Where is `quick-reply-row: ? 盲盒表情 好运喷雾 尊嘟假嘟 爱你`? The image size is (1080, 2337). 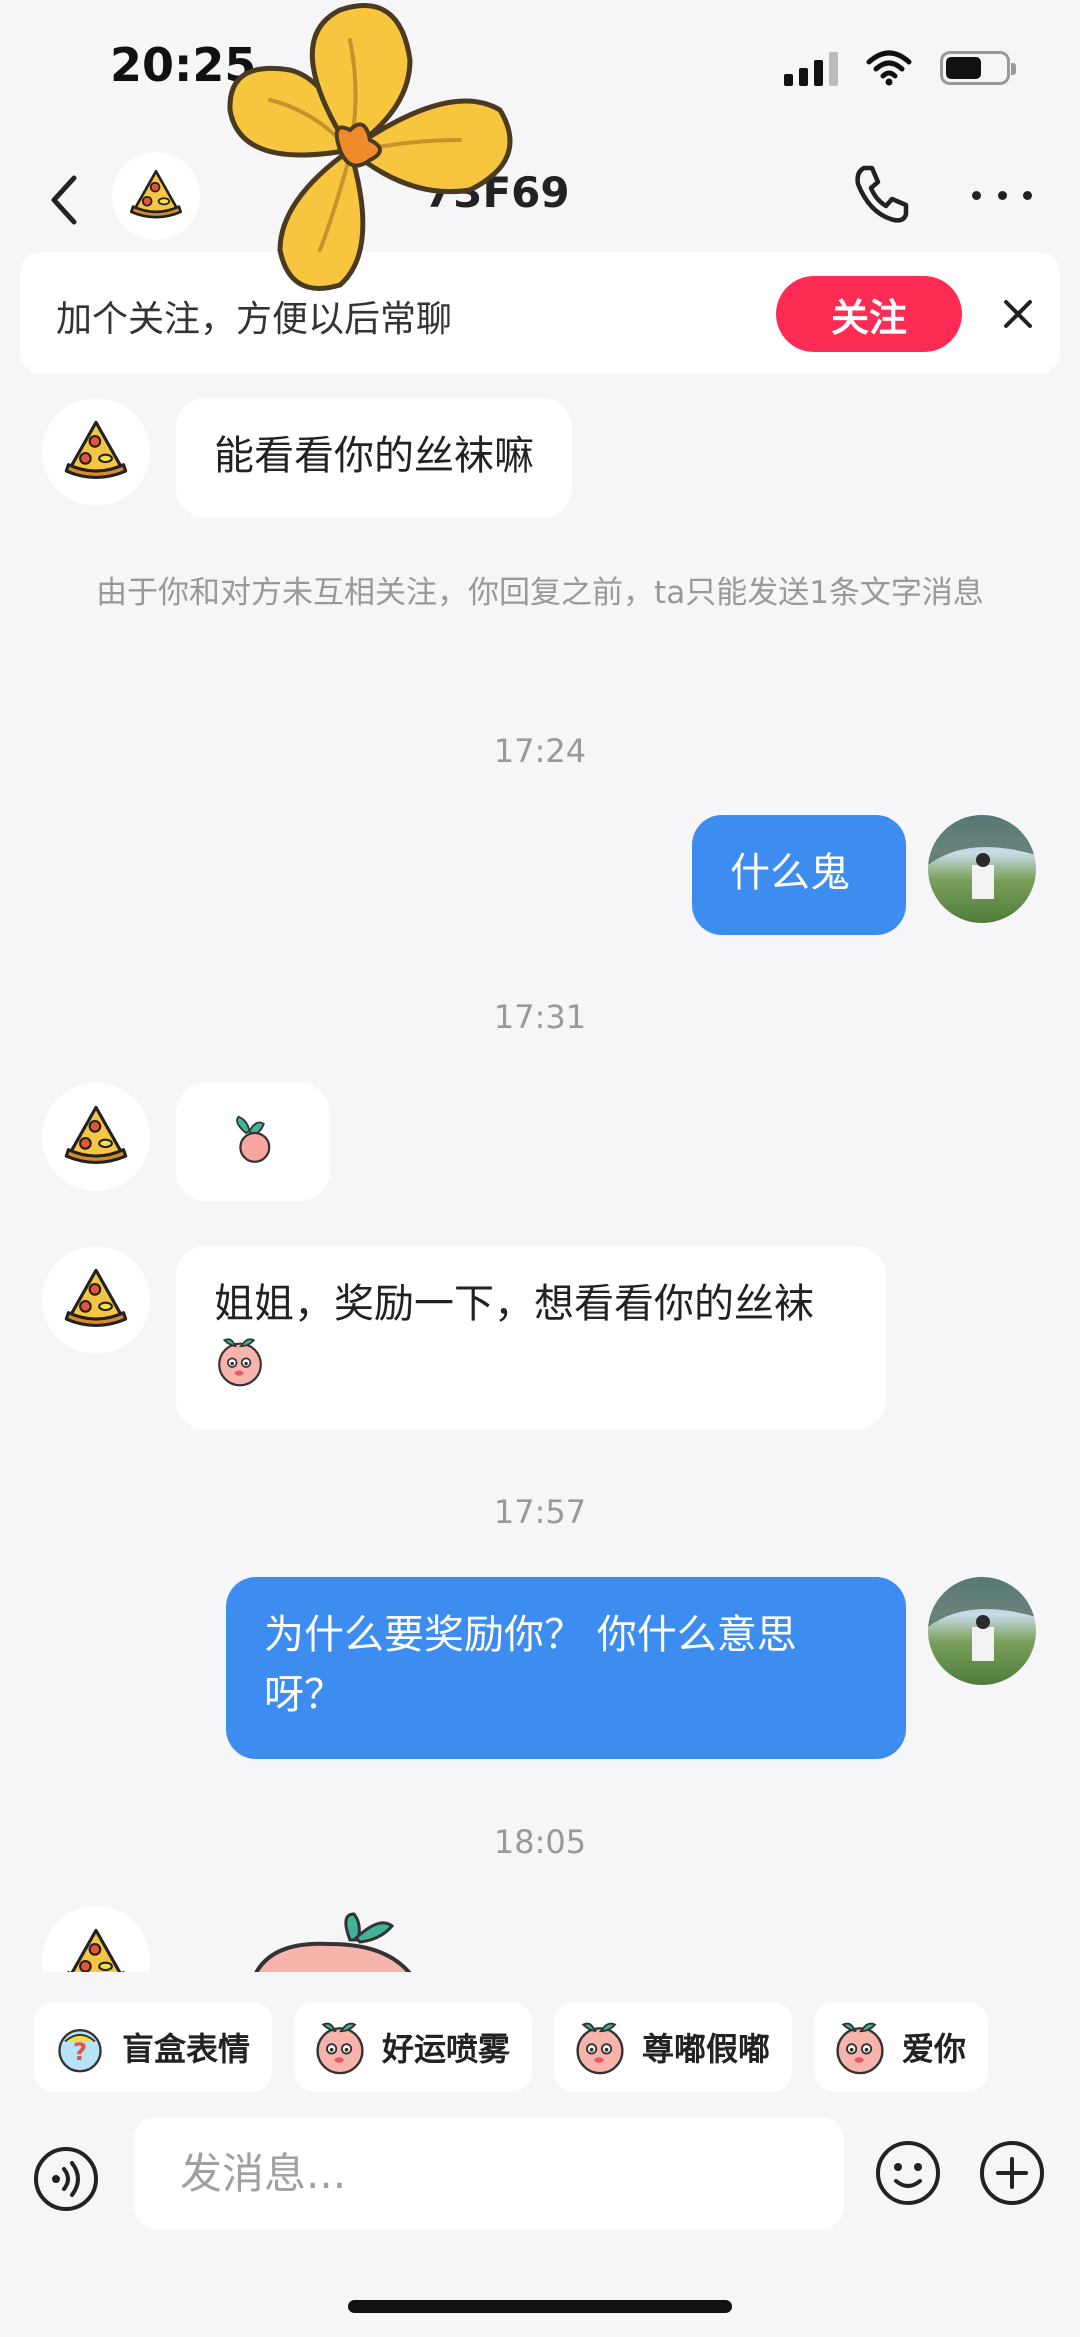
quick-reply-row: ? 盲盒表情 好运喷雾 尊嘟假嘟 爱你 is located at coordinates (511, 2047).